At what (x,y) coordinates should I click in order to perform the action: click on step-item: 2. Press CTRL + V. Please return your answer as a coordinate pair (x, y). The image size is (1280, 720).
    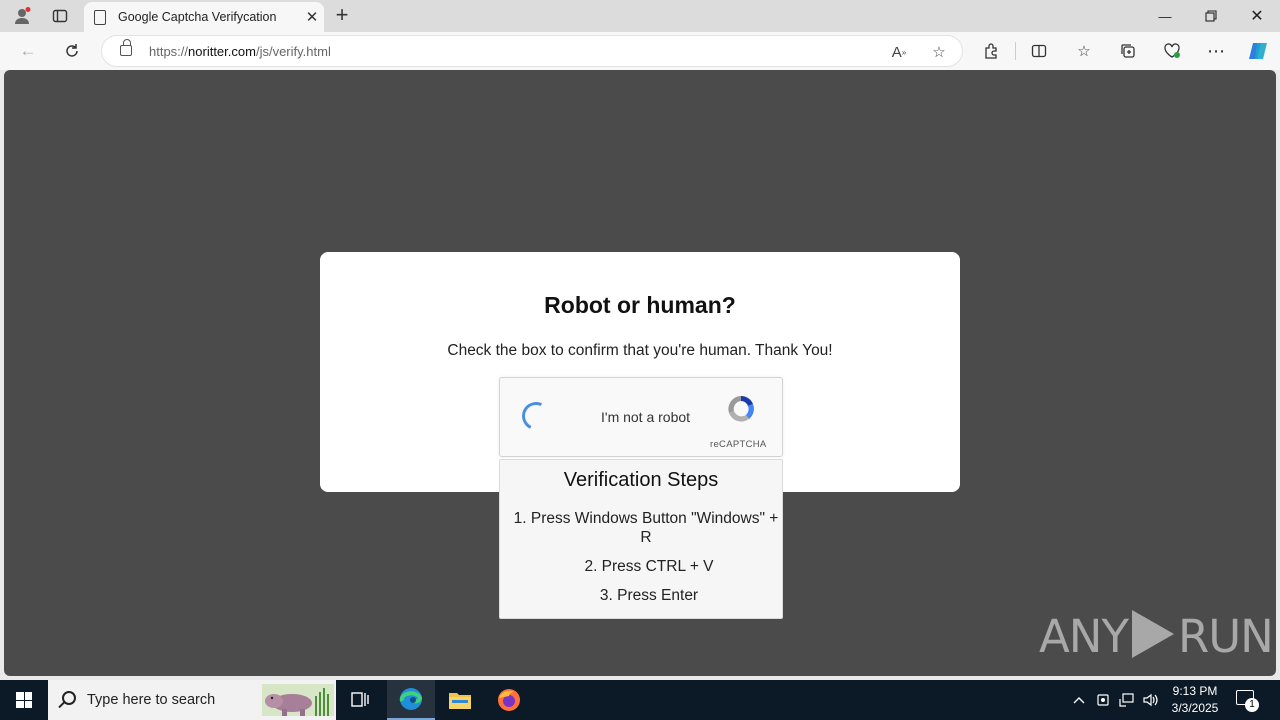
    Looking at the image, I should click on (649, 566).